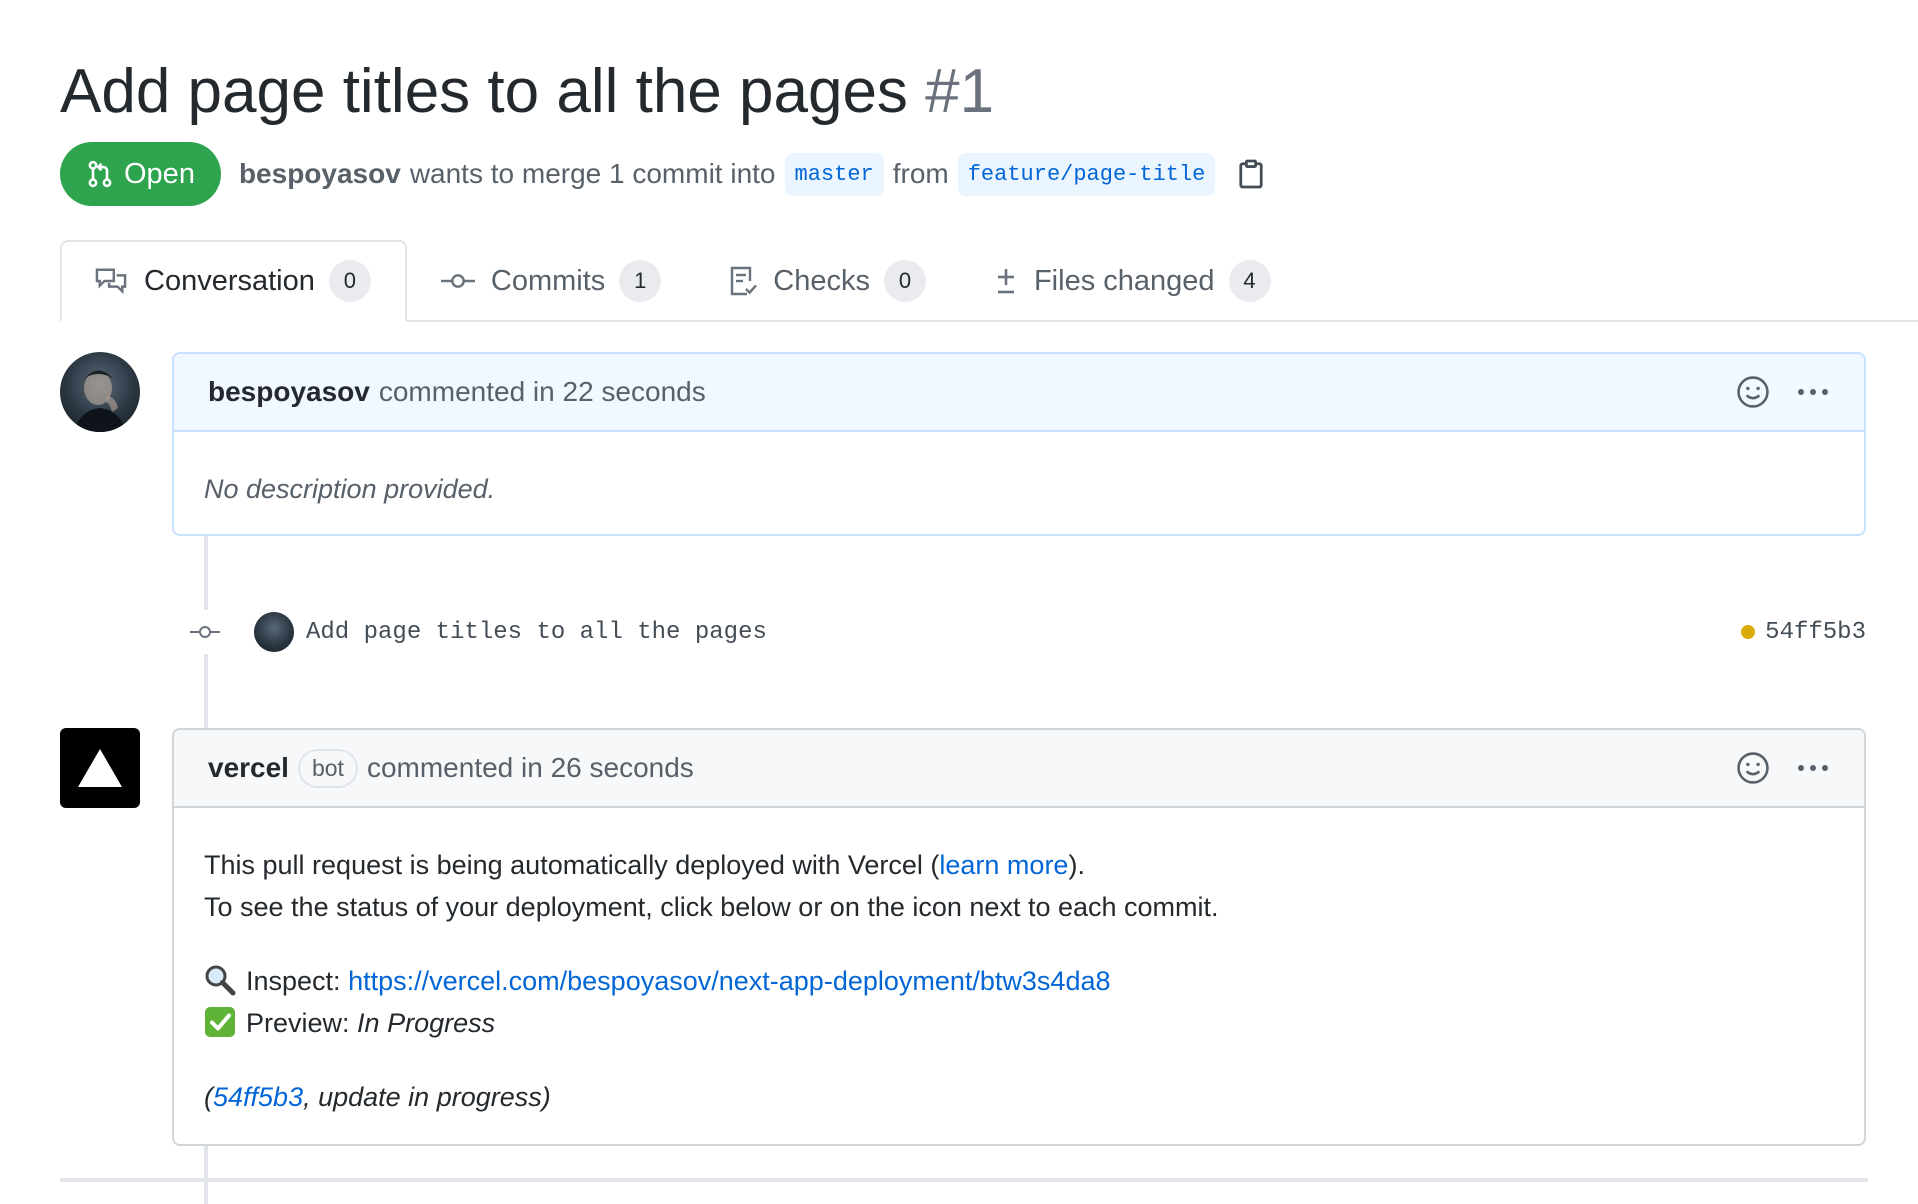  What do you see at coordinates (1019, 1023) in the screenshot?
I see `preview-line: Preview: In Progress` at bounding box center [1019, 1023].